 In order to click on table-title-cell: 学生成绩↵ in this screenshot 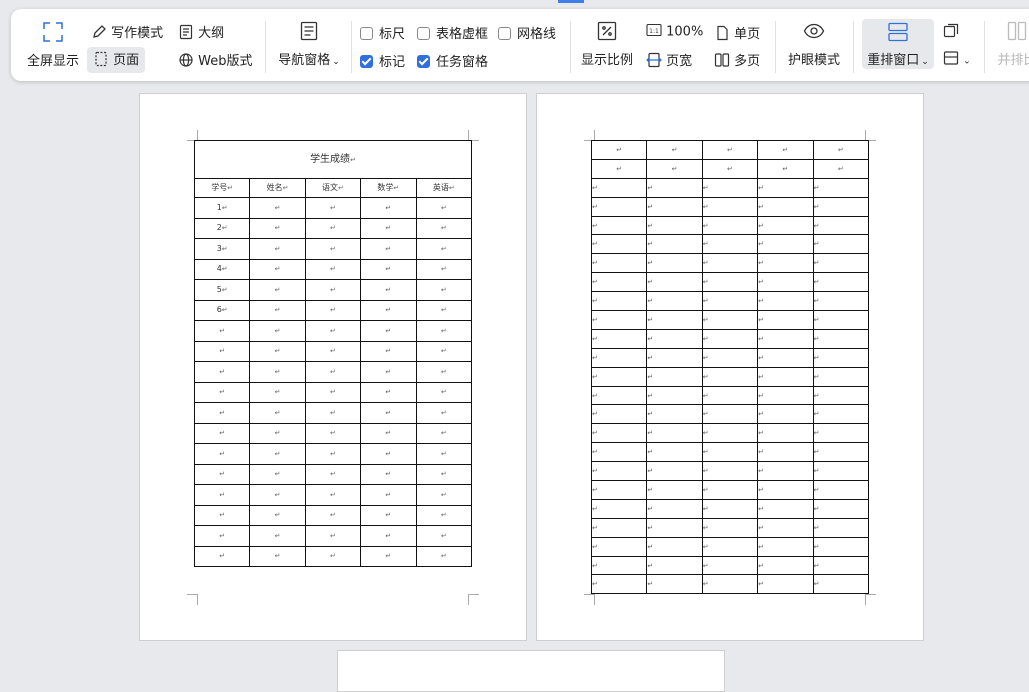, I will do `click(333, 159)`.